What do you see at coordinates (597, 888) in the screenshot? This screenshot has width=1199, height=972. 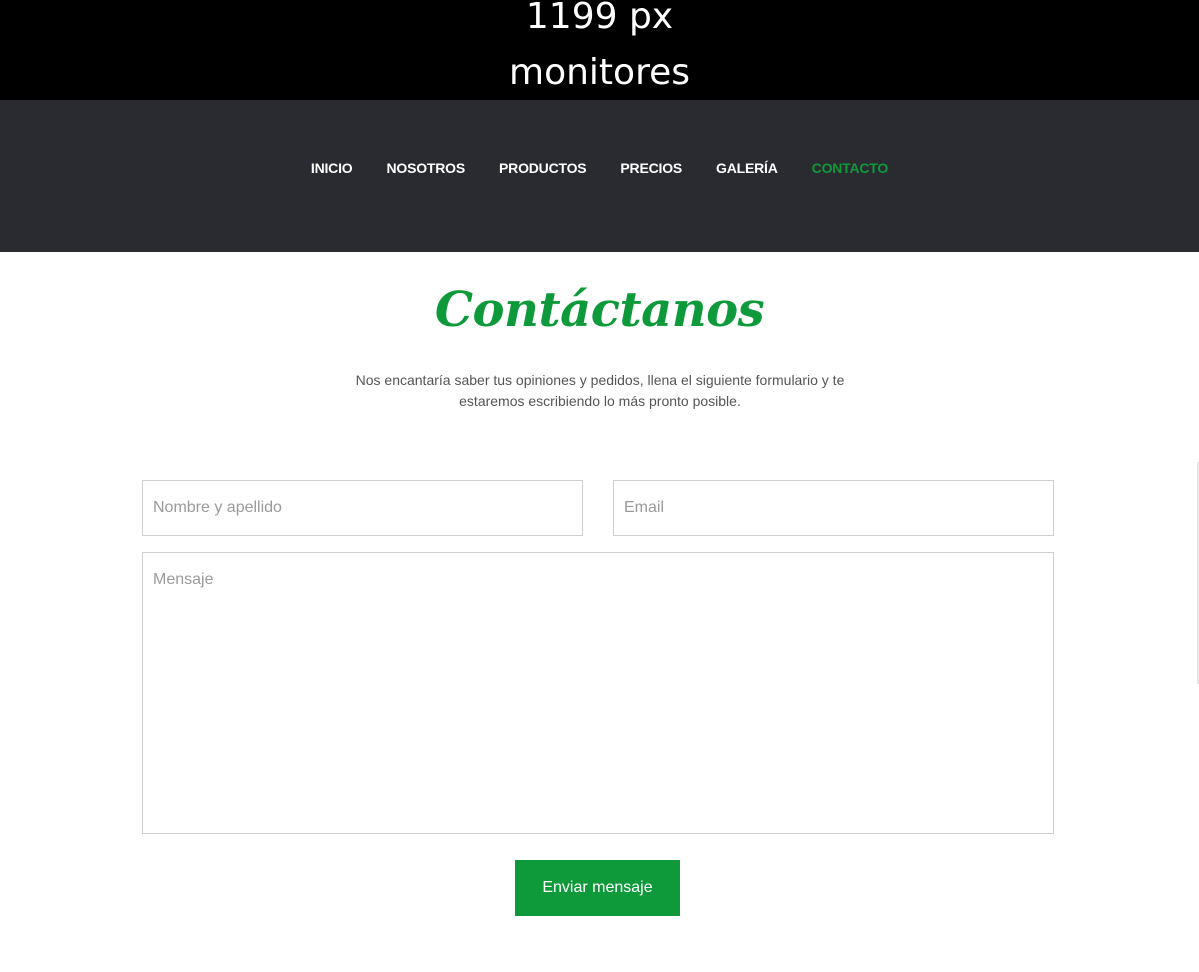 I see `send-message-button: Enviar mensaje` at bounding box center [597, 888].